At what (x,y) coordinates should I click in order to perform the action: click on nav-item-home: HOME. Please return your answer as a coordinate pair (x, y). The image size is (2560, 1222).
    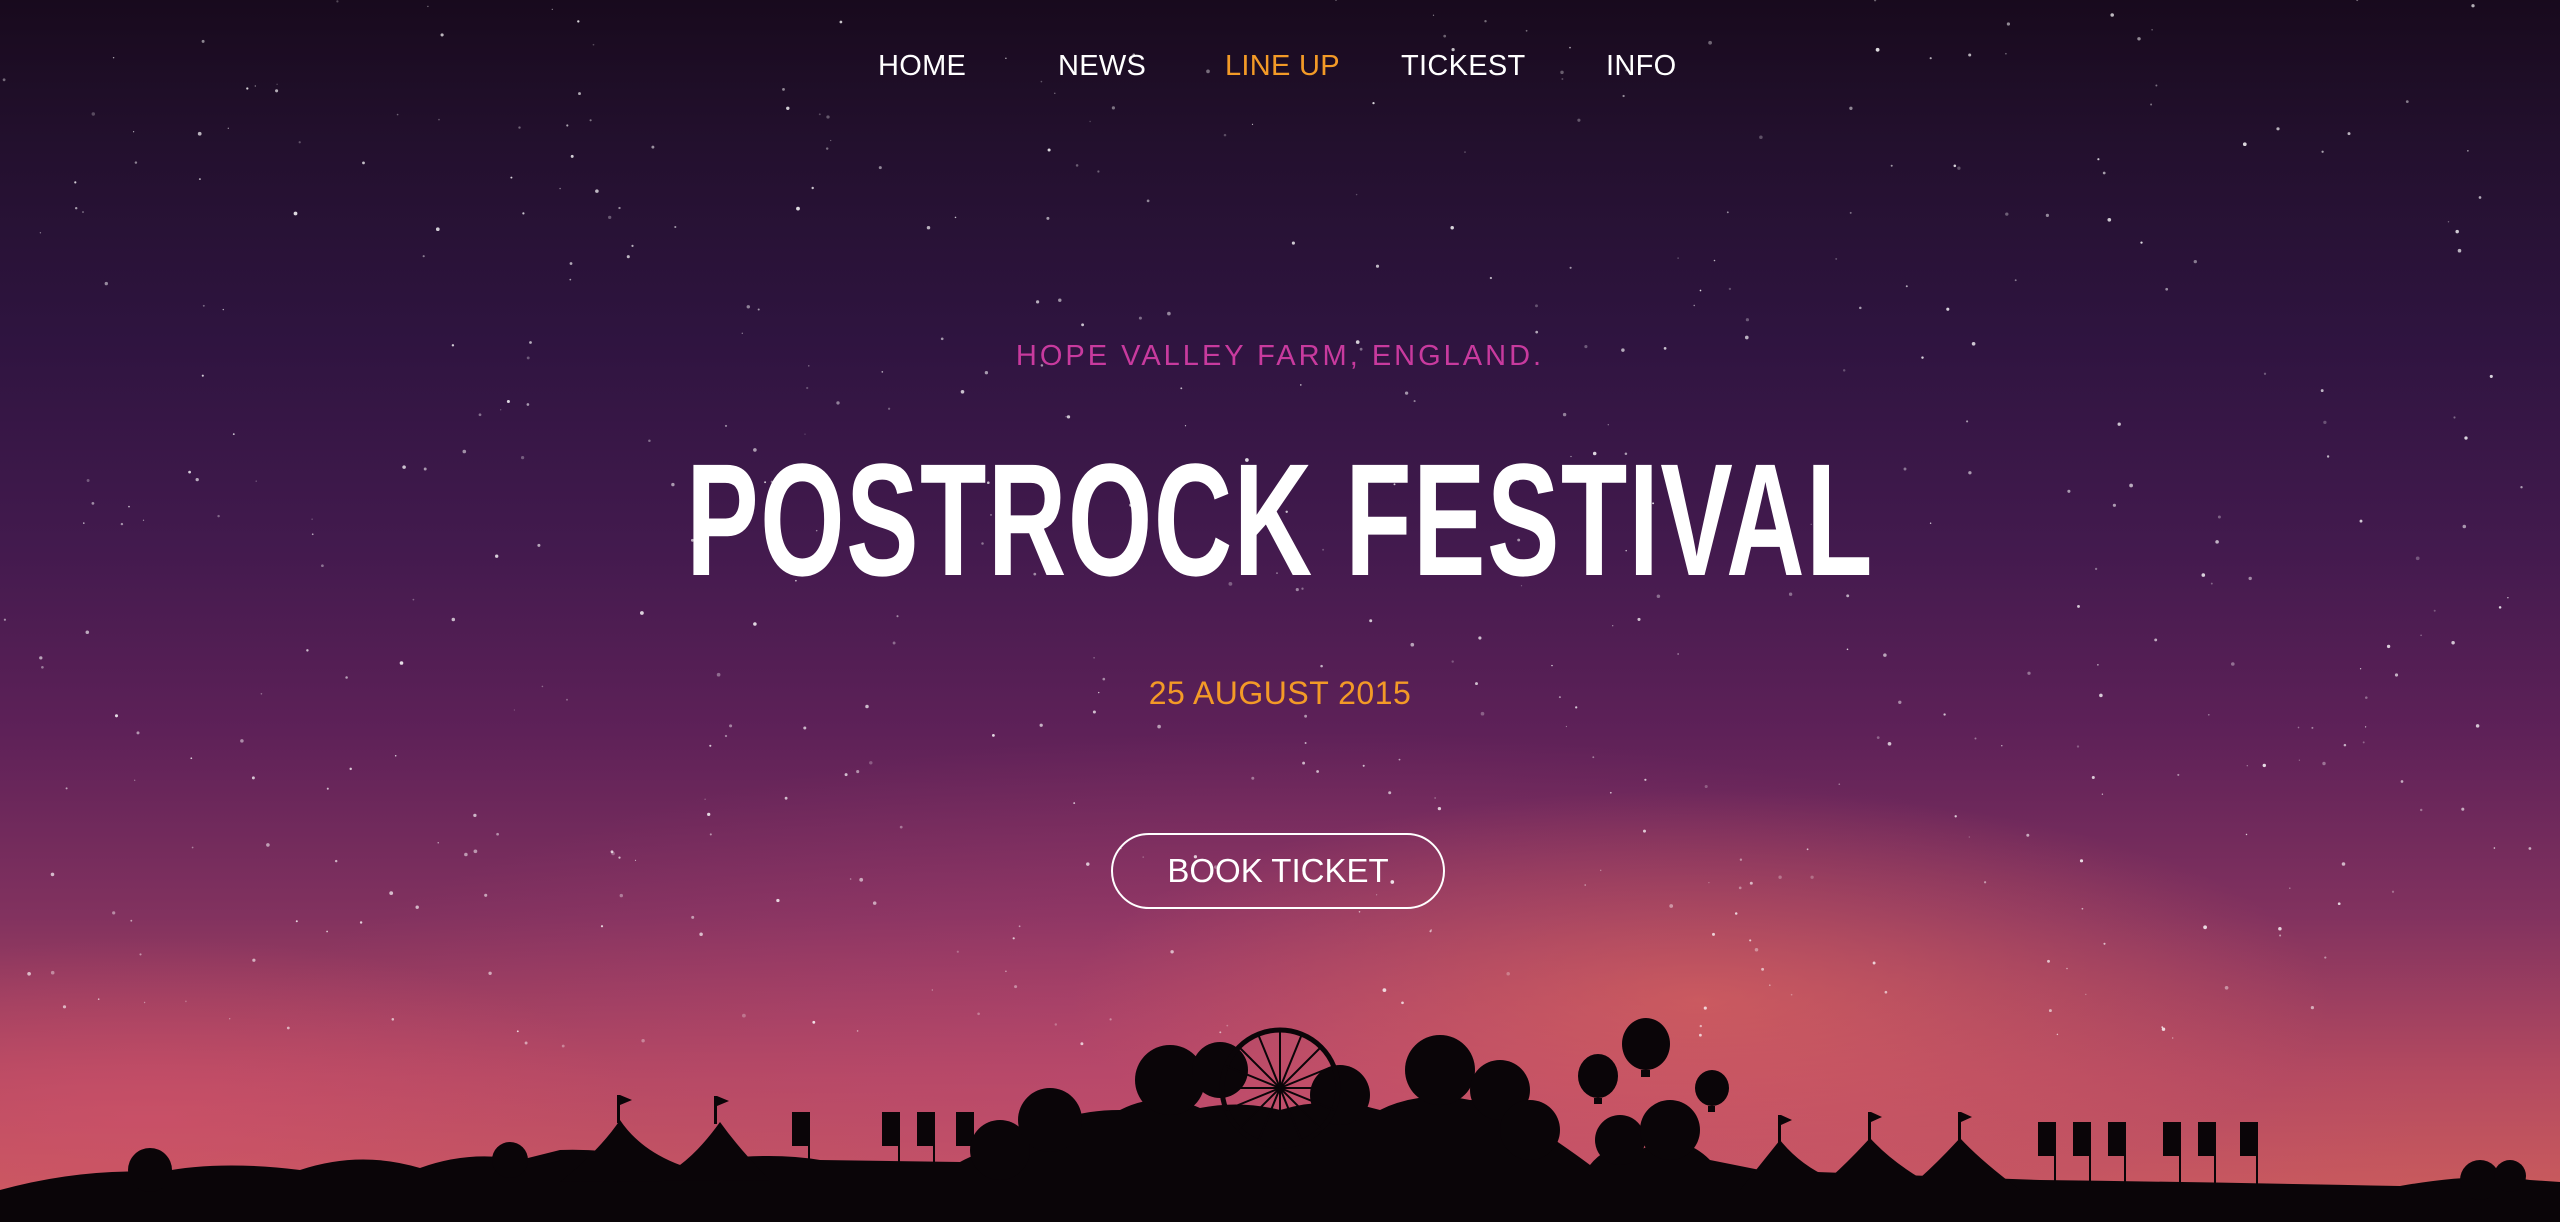
    Looking at the image, I should click on (922, 66).